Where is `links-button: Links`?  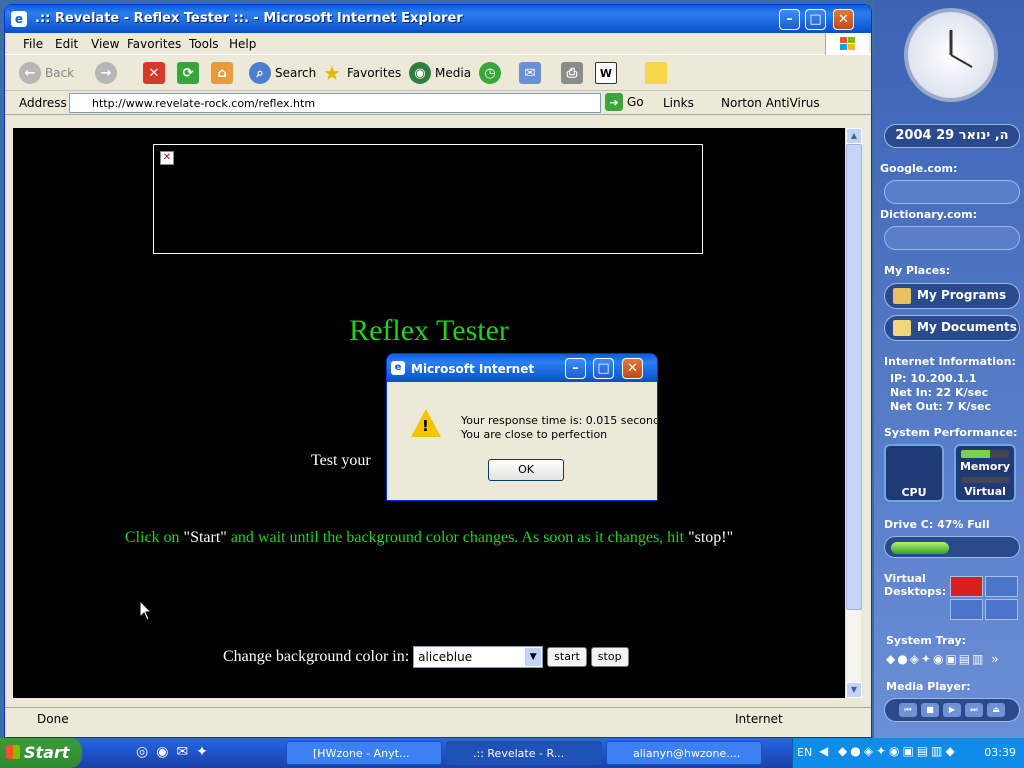 links-button: Links is located at coordinates (678, 103).